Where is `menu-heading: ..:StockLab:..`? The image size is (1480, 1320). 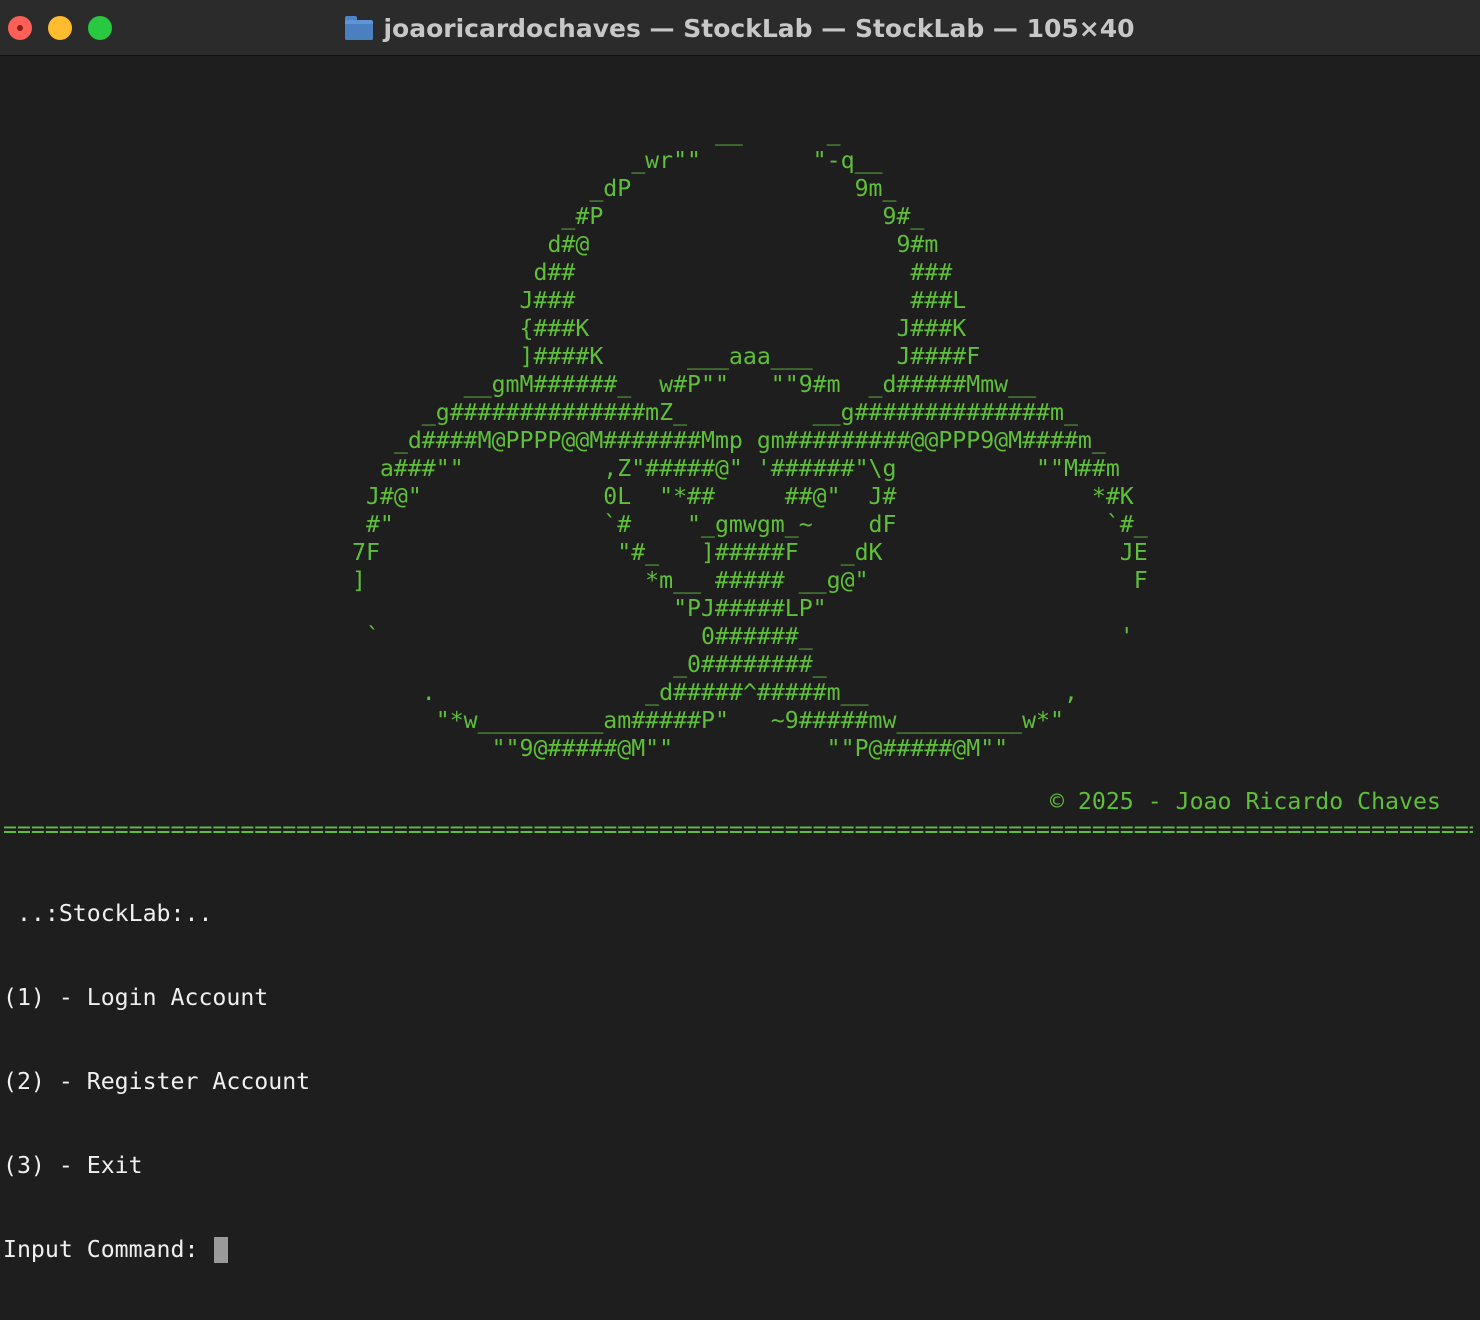 menu-heading: ..:StockLab:.. is located at coordinates (108, 913).